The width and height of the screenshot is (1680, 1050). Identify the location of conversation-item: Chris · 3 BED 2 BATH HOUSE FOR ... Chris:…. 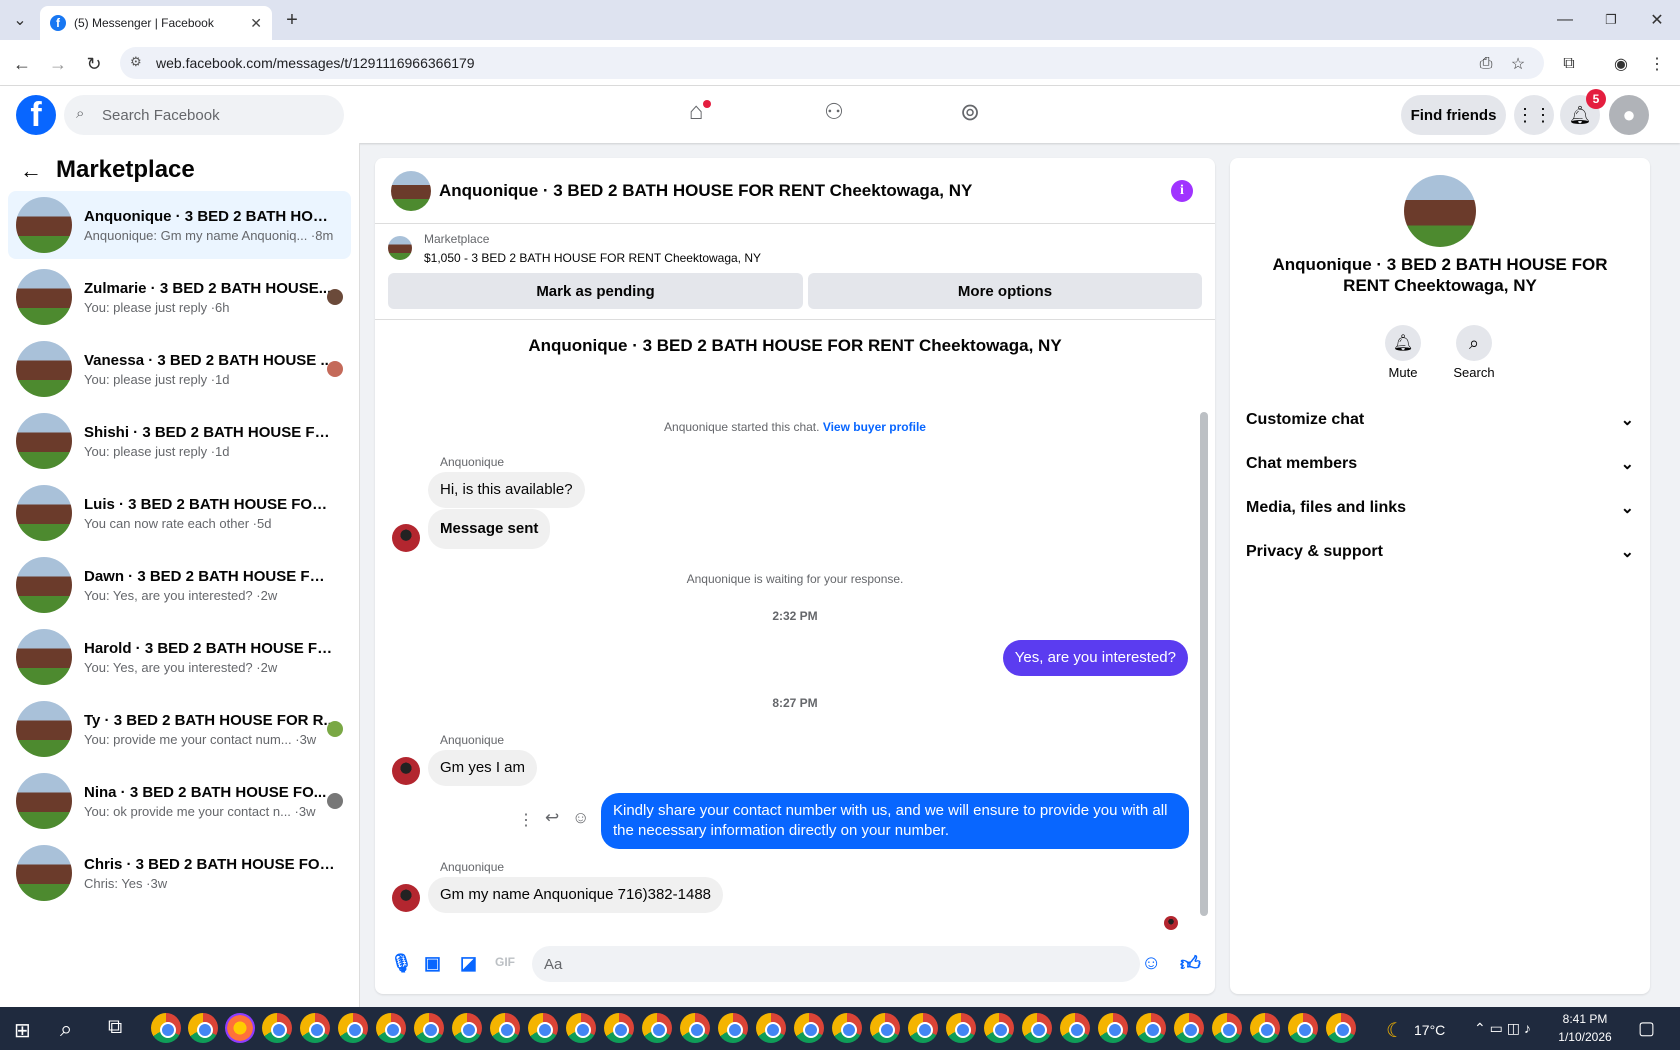
(179, 873).